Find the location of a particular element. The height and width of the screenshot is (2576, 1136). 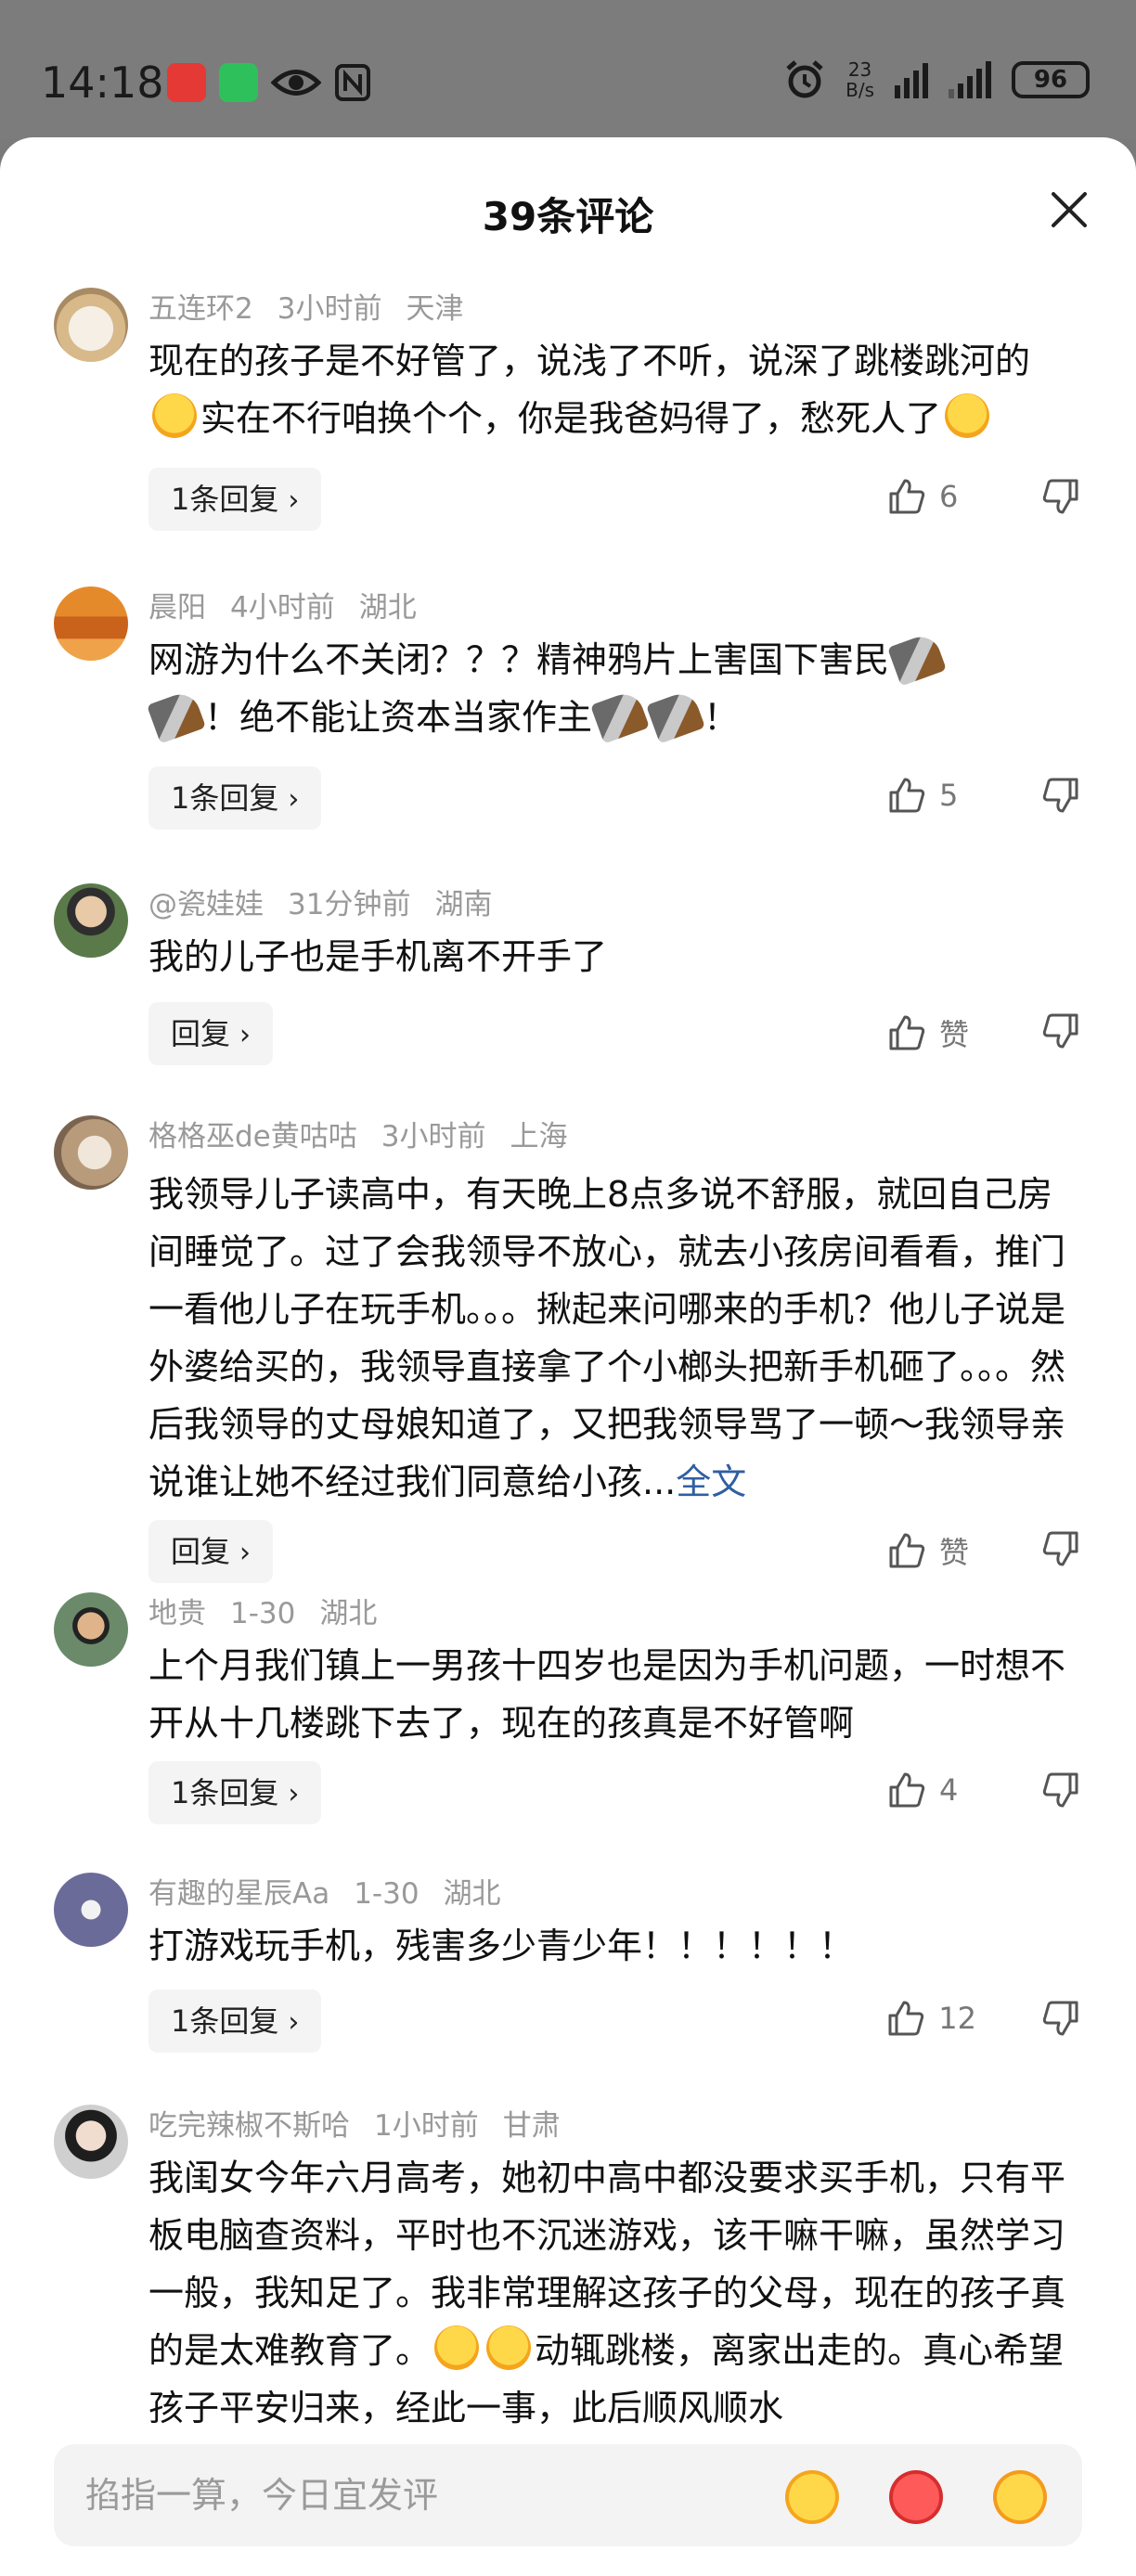

comment-time: 1-30 is located at coordinates (387, 1894).